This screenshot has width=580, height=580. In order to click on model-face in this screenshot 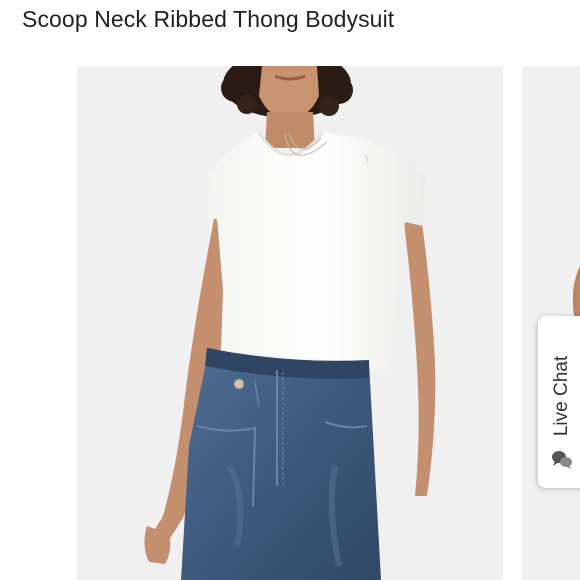, I will do `click(289, 107)`.